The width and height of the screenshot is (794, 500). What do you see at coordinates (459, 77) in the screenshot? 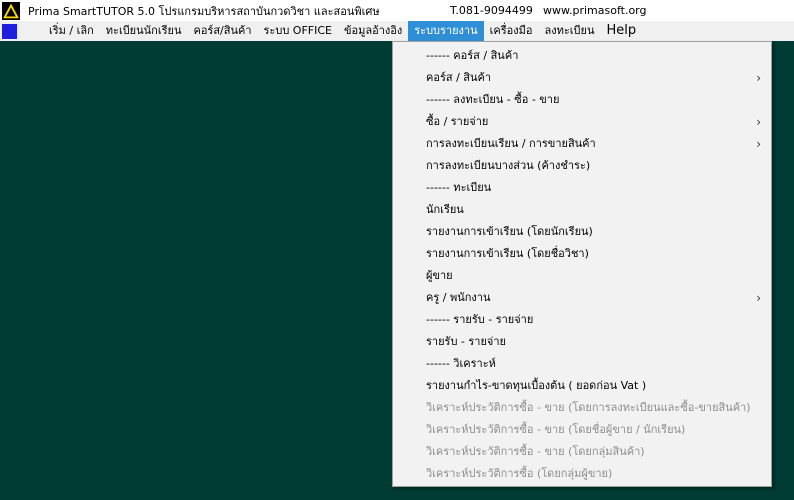
I see `dropdown-item-label: คอร์ส / สินค้า` at bounding box center [459, 77].